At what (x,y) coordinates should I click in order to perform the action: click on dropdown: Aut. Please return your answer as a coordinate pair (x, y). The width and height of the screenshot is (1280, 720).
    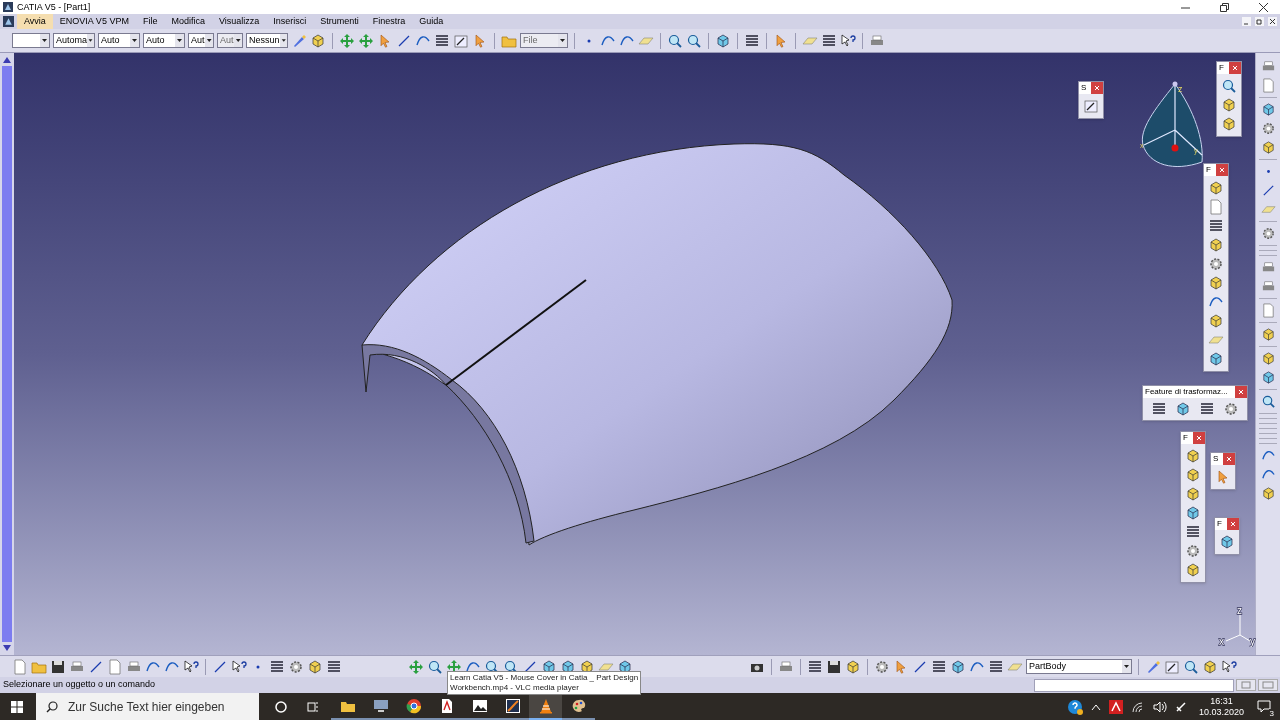
    Looking at the image, I should click on (201, 40).